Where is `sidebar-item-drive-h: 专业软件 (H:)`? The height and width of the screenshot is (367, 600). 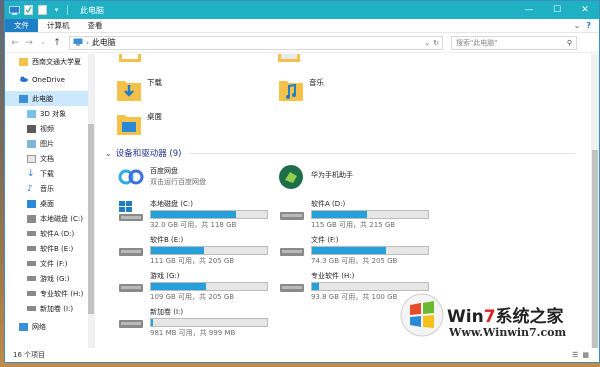
sidebar-item-drive-h: 专业软件 (H:) is located at coordinates (49, 293).